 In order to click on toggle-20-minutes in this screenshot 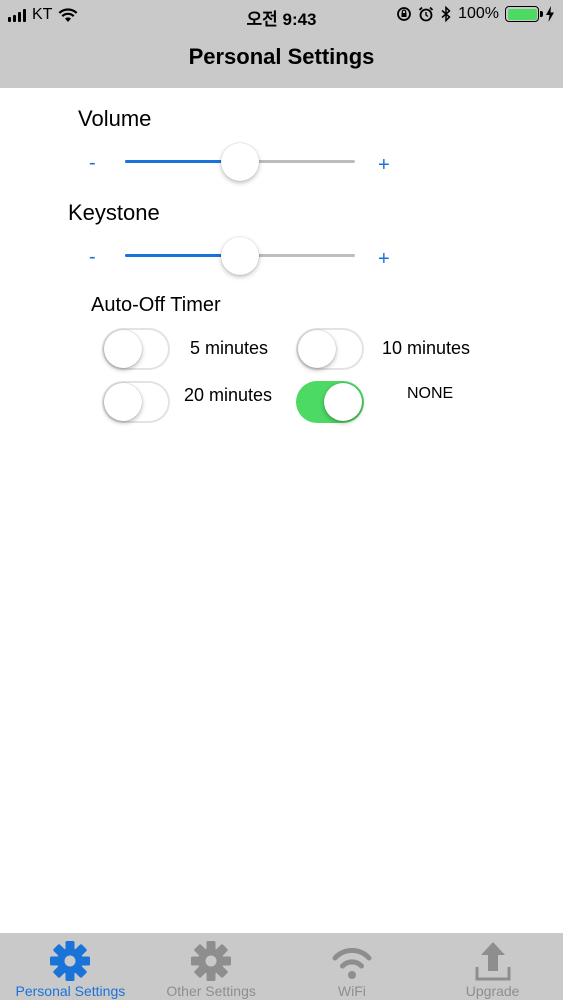, I will do `click(136, 402)`.